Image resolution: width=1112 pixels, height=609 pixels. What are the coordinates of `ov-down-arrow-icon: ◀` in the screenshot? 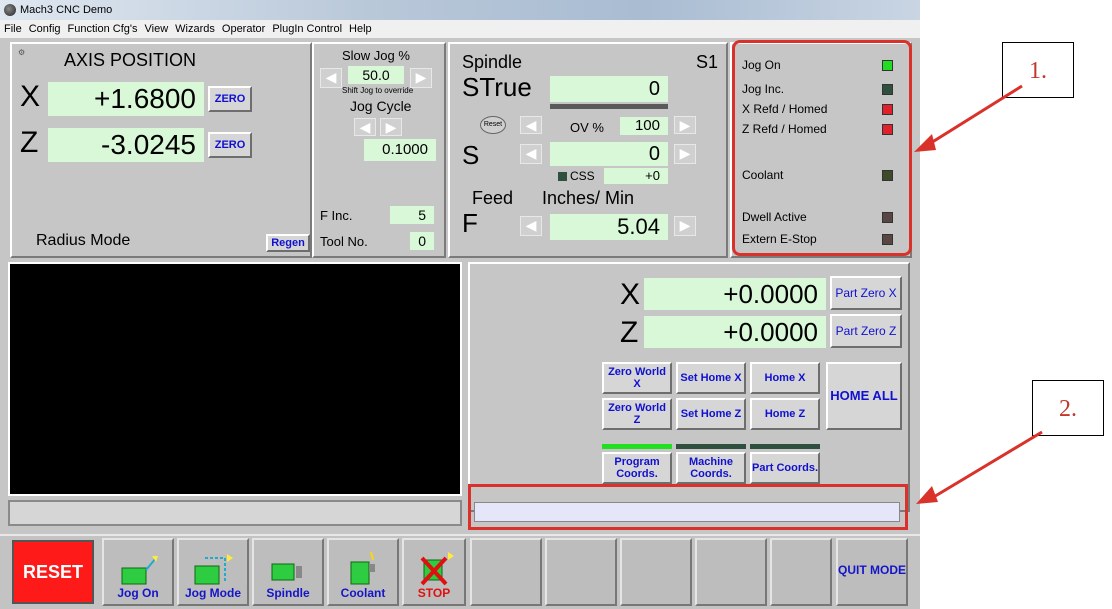 It's located at (531, 125).